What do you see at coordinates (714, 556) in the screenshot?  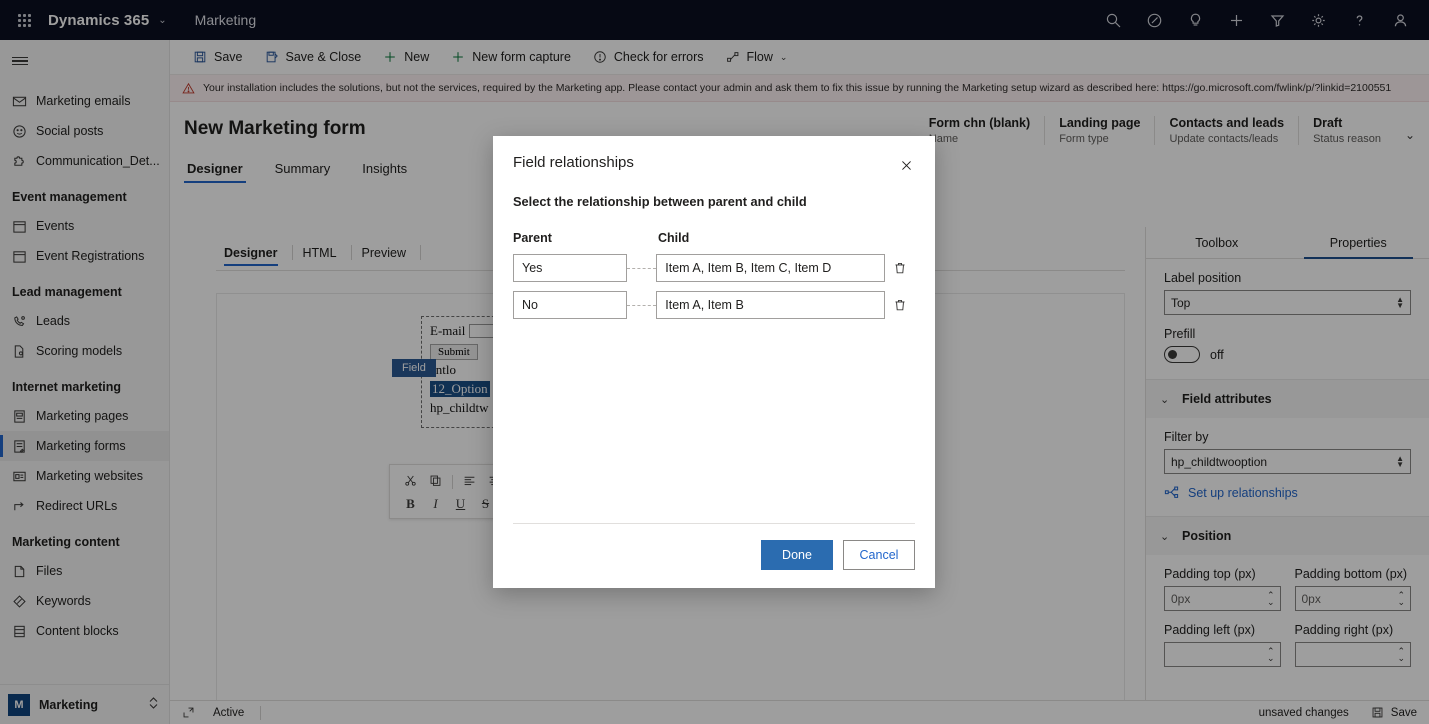 I see `dialog-footer: Done Cancel` at bounding box center [714, 556].